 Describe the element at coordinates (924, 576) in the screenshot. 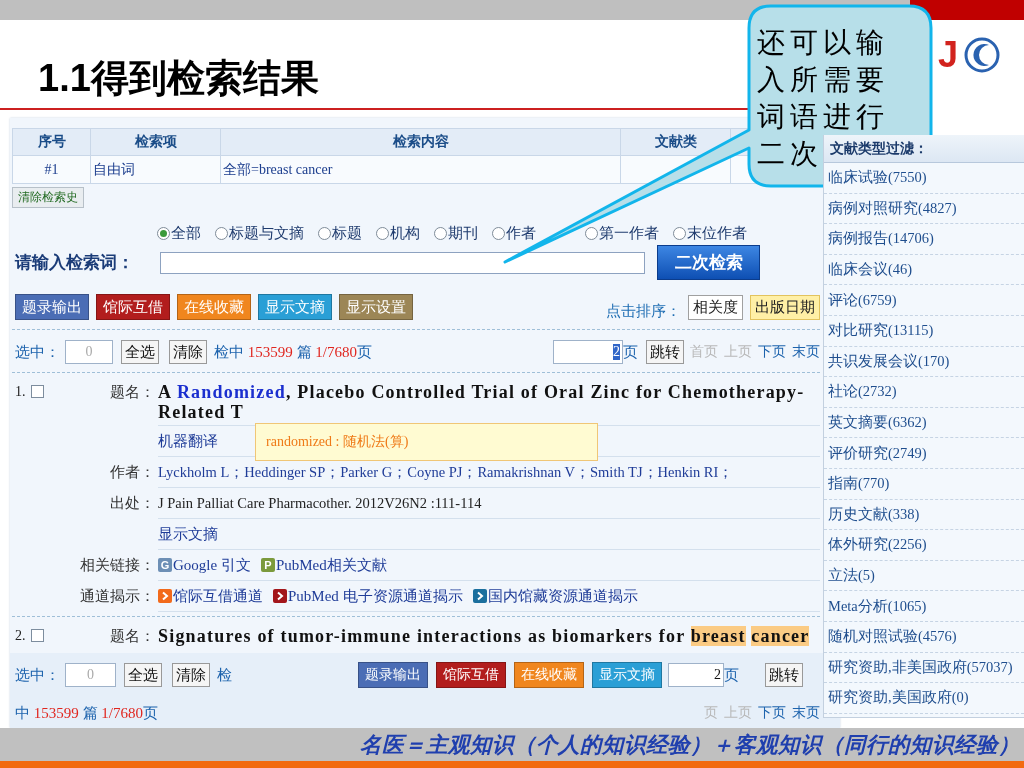

I see `filter-item: 立法(5)` at that location.